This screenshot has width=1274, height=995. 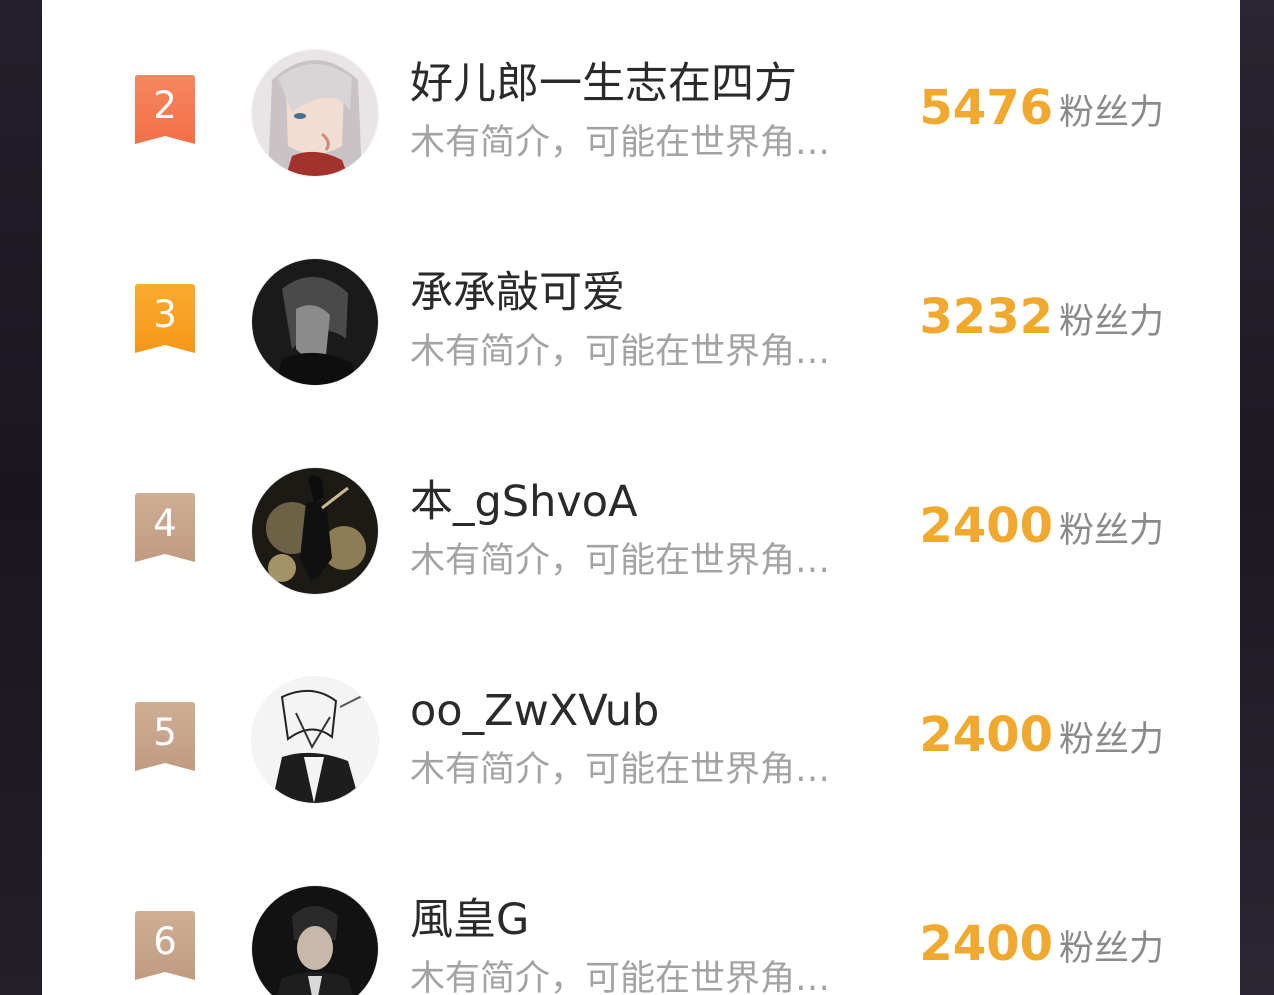 What do you see at coordinates (517, 293) in the screenshot?
I see `user-name: 承承敲可爱` at bounding box center [517, 293].